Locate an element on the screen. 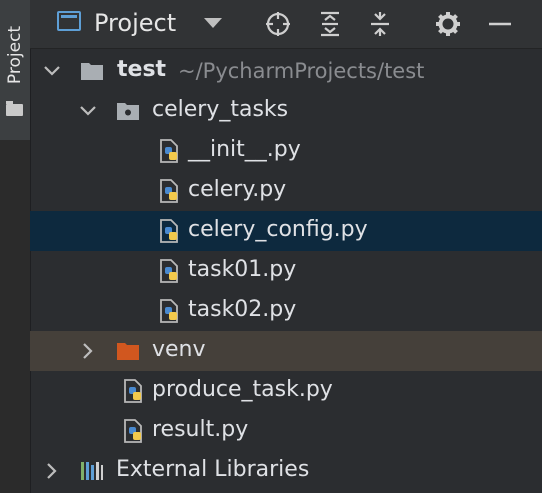  tree-item-label: __init__.py is located at coordinates (244, 149).